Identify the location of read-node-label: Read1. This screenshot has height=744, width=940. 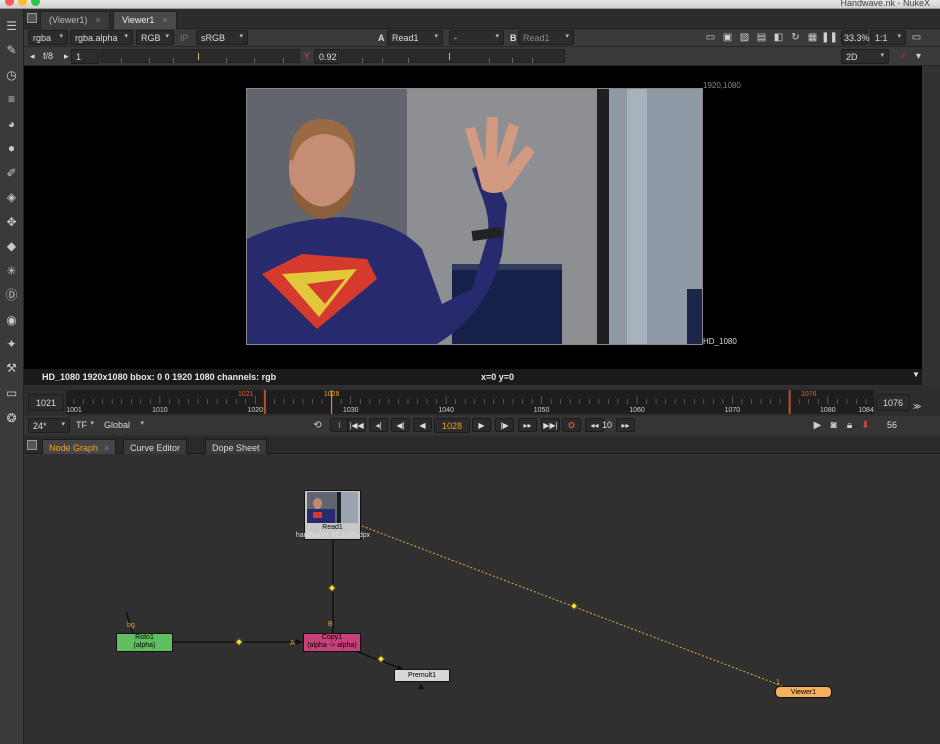
(332, 527).